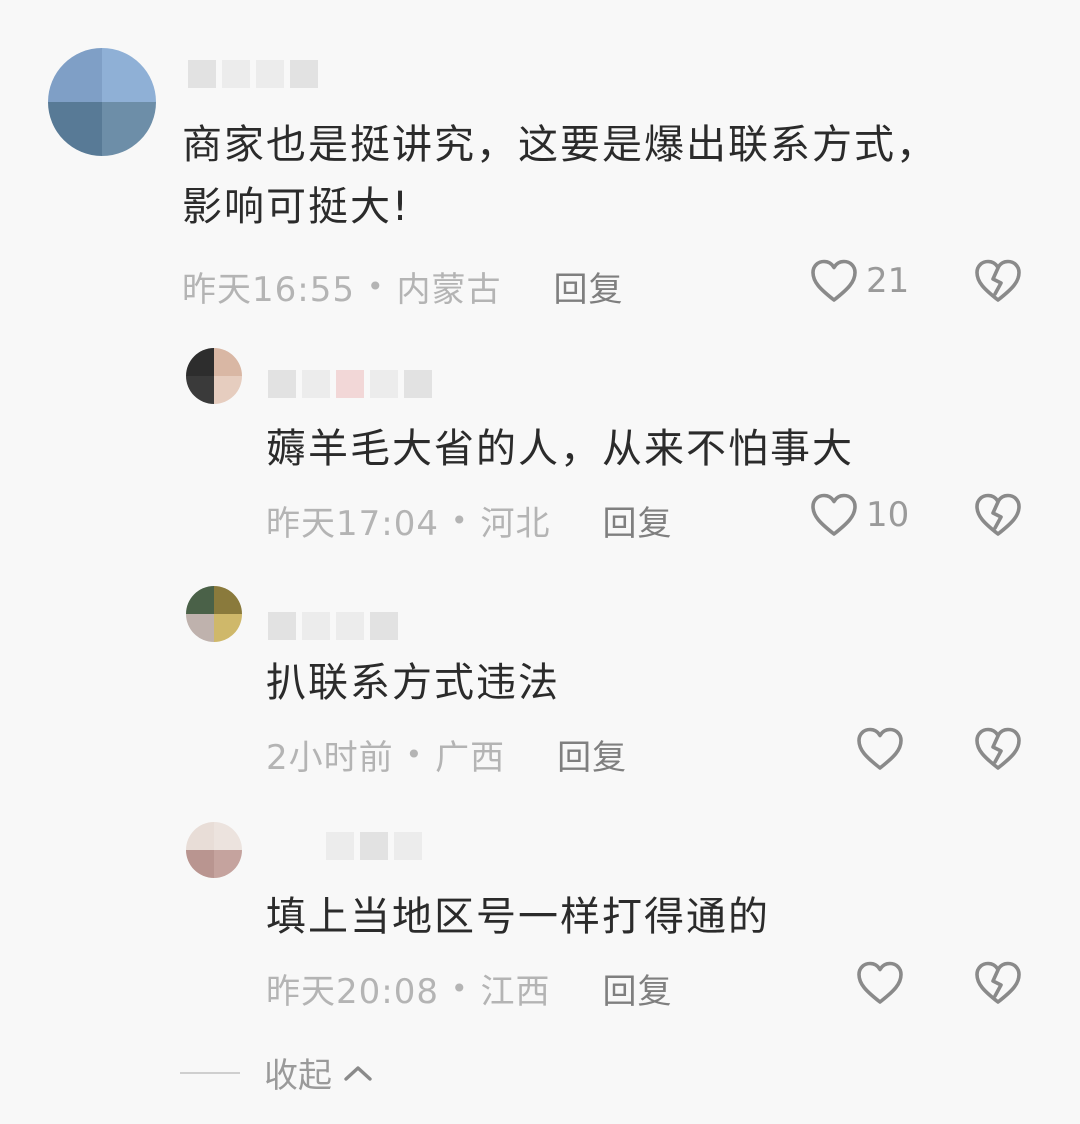 This screenshot has height=1124, width=1080. What do you see at coordinates (469, 520) in the screenshot?
I see `comment-meta: 昨天17:04 • 河北 回复` at bounding box center [469, 520].